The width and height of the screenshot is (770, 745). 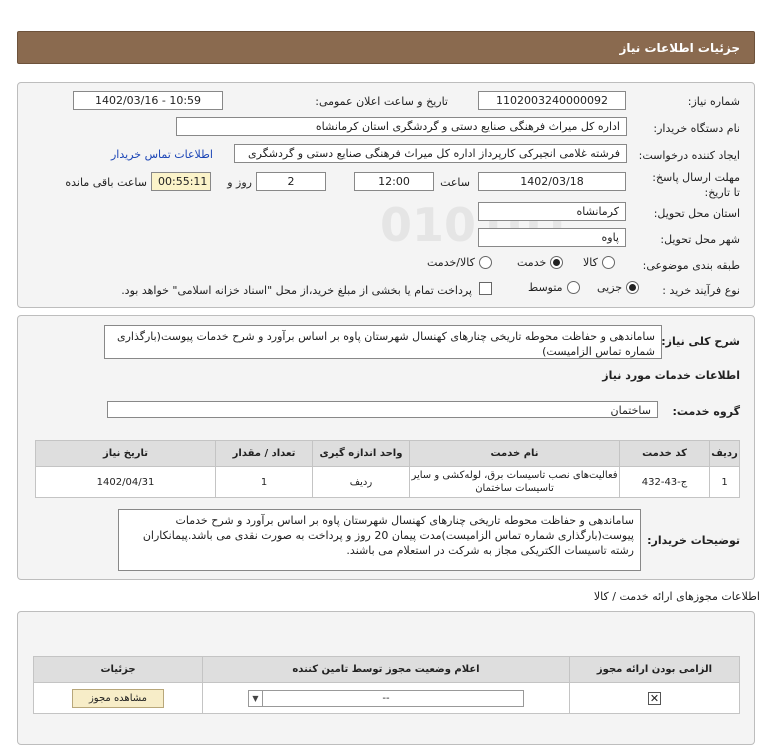 I want to click on permit-details-header: جزئیات, so click(x=118, y=669).